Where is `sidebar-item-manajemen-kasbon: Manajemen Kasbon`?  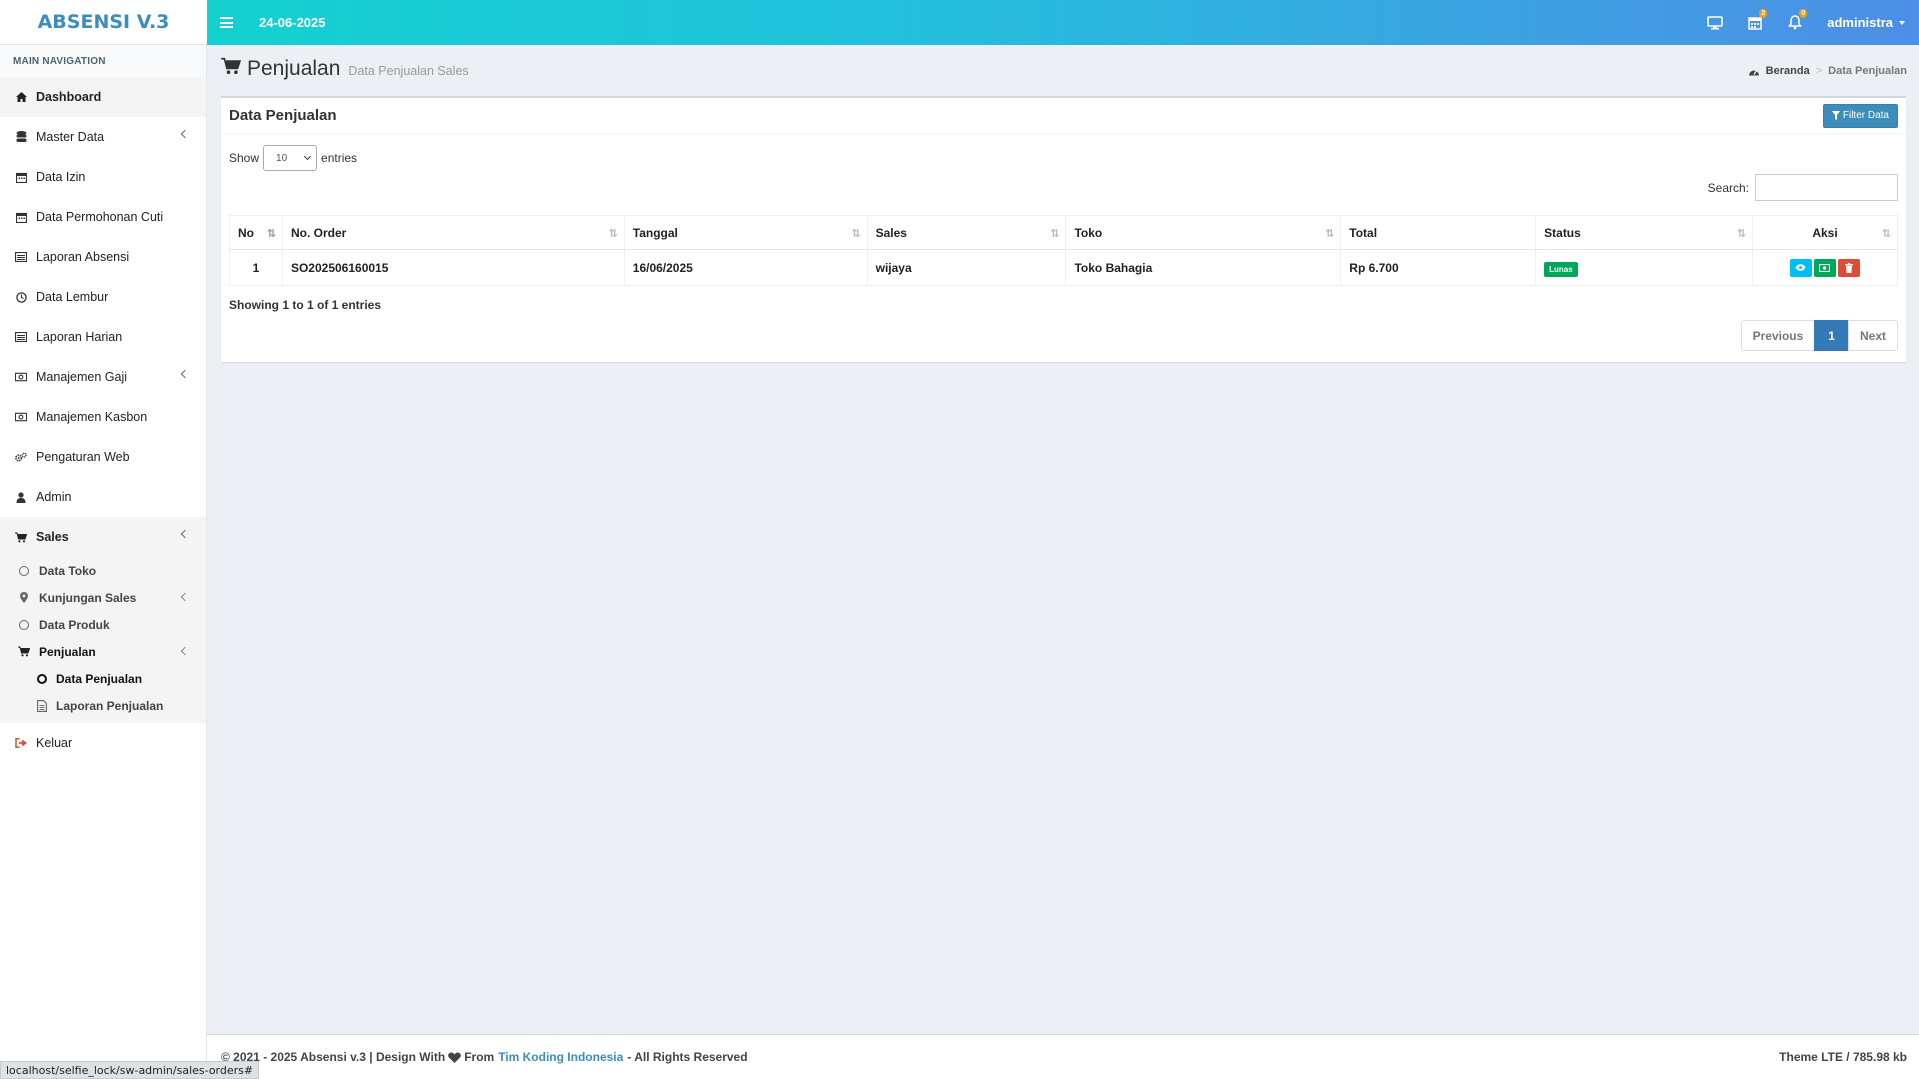
sidebar-item-manajemen-kasbon: Manajemen Kasbon is located at coordinates (103, 417).